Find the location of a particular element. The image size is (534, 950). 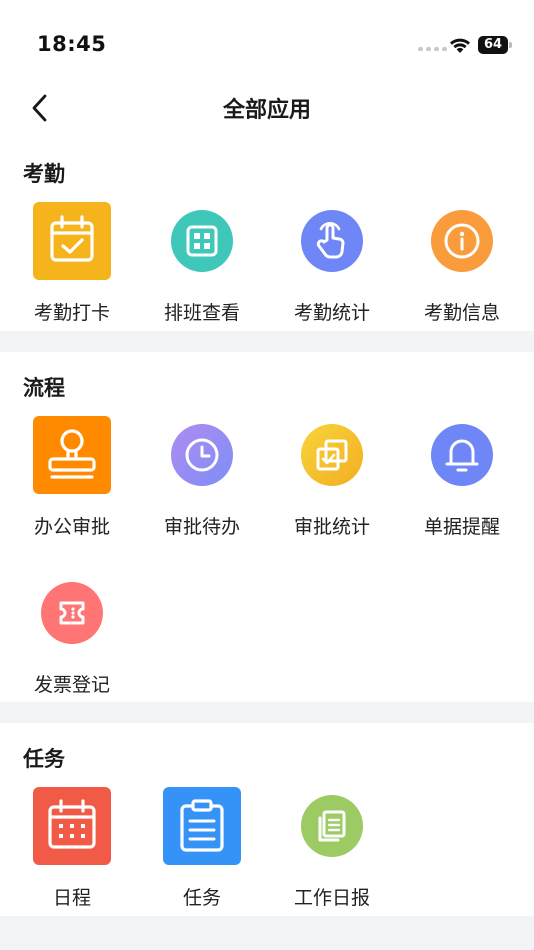

battery-level: 64 is located at coordinates (493, 45).